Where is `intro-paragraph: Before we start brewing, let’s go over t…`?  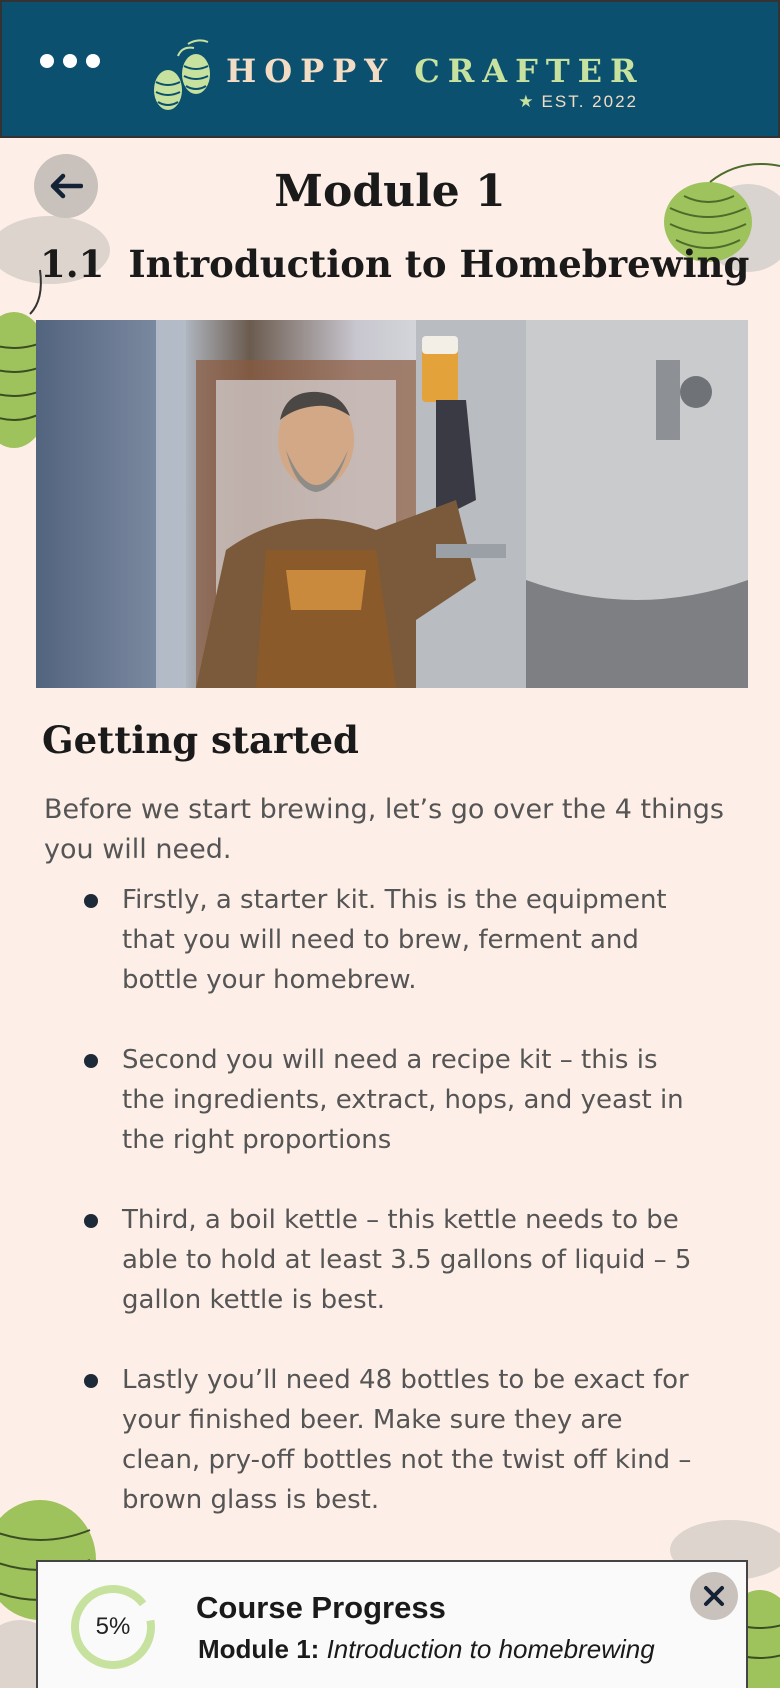 intro-paragraph: Before we start brewing, let’s go over t… is located at coordinates (384, 829).